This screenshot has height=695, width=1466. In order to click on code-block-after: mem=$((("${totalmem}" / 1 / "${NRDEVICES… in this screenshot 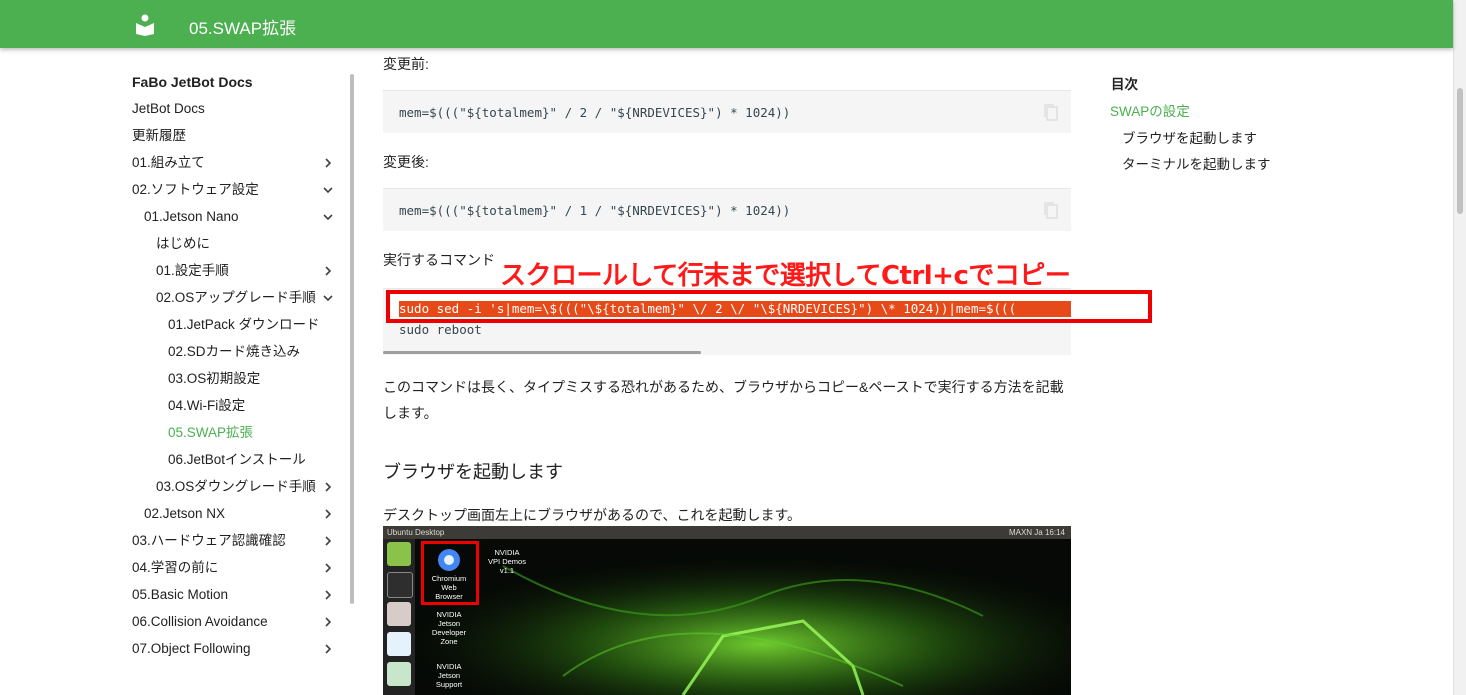, I will do `click(727, 209)`.